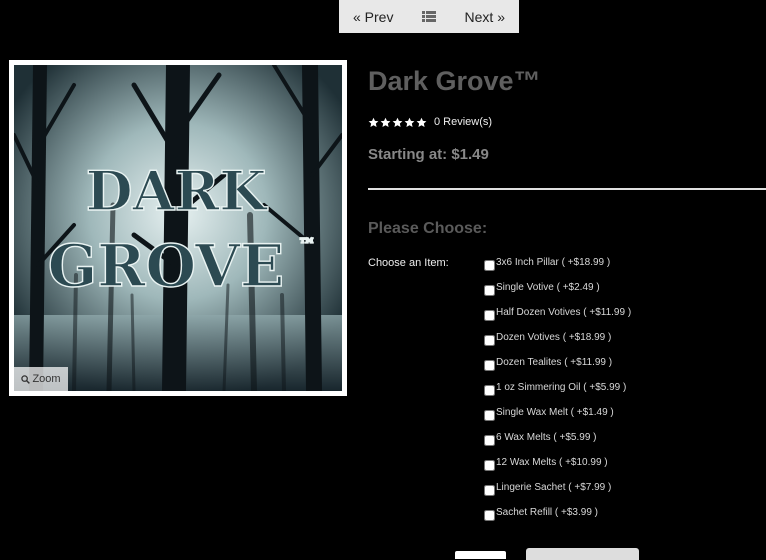 This screenshot has width=766, height=560. Describe the element at coordinates (480, 555) in the screenshot. I see `quantity-input` at that location.